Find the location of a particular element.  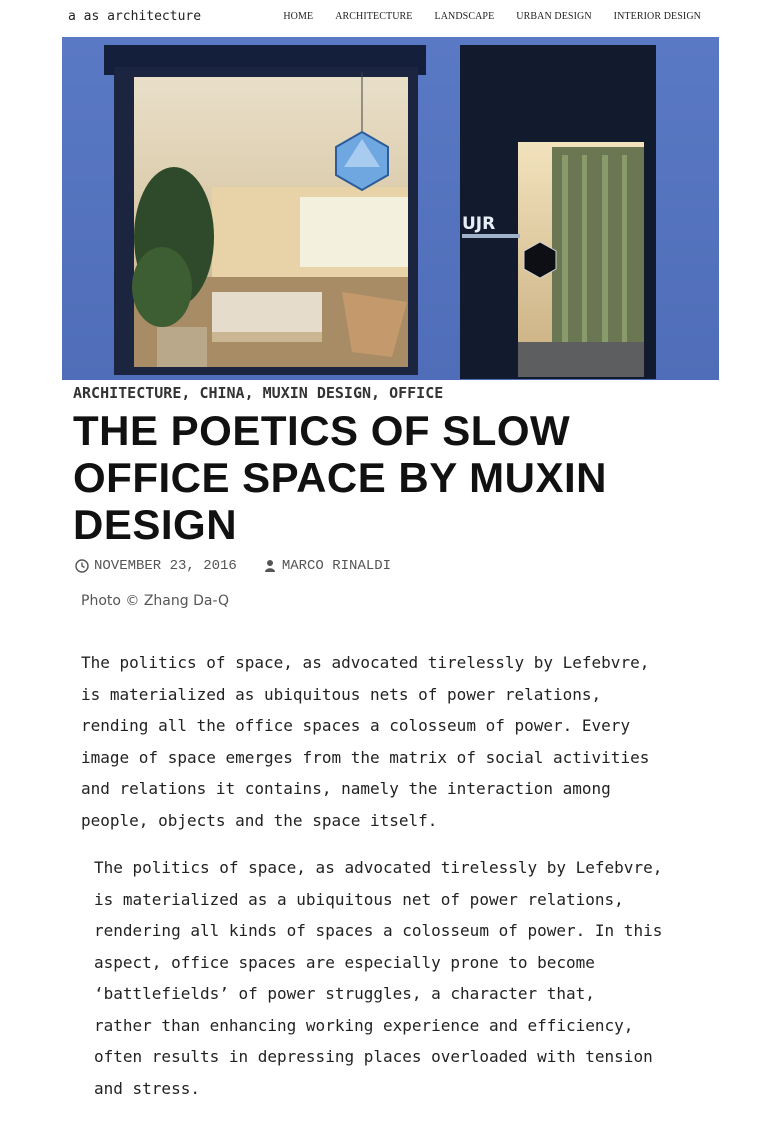

clock-icon is located at coordinates (82, 566).